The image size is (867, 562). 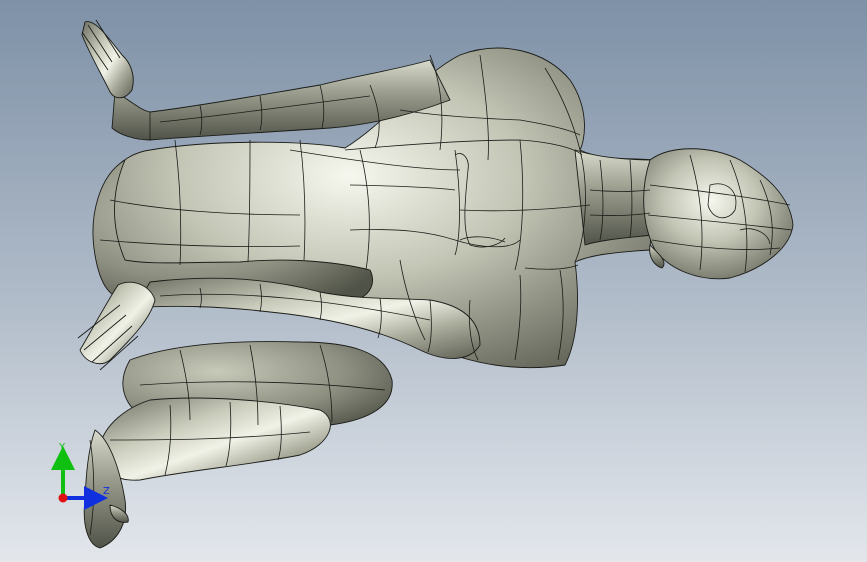 What do you see at coordinates (62, 447) in the screenshot?
I see `y-axis-label: Y` at bounding box center [62, 447].